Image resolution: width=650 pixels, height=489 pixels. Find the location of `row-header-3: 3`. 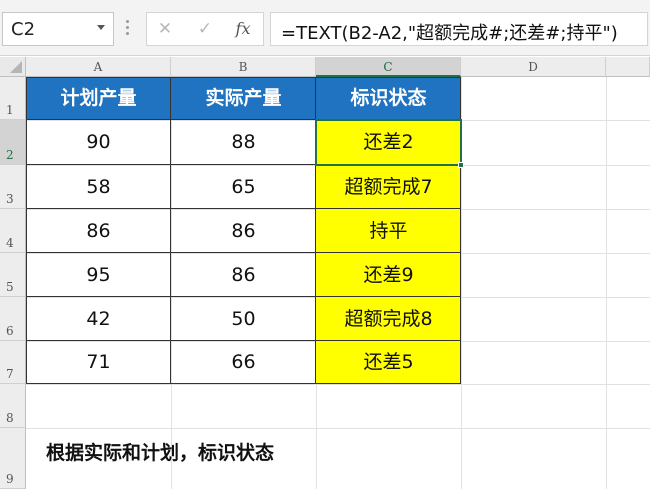

row-header-3: 3 is located at coordinates (13, 187).